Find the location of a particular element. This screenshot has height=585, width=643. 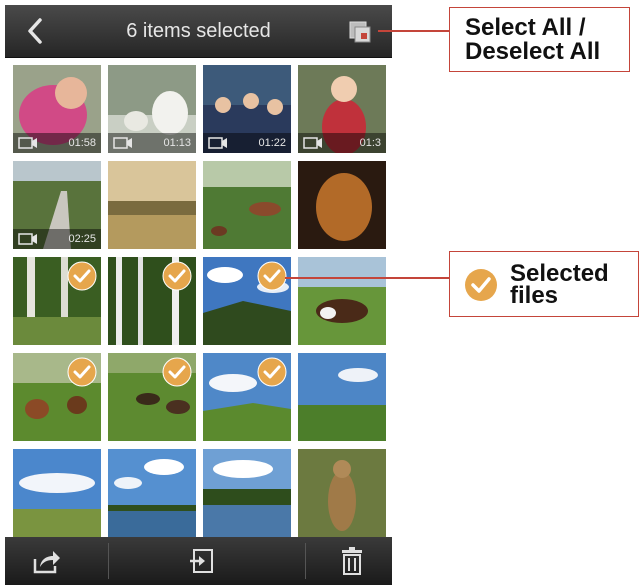

select-all-callout-line2: Deselect All is located at coordinates (533, 51).